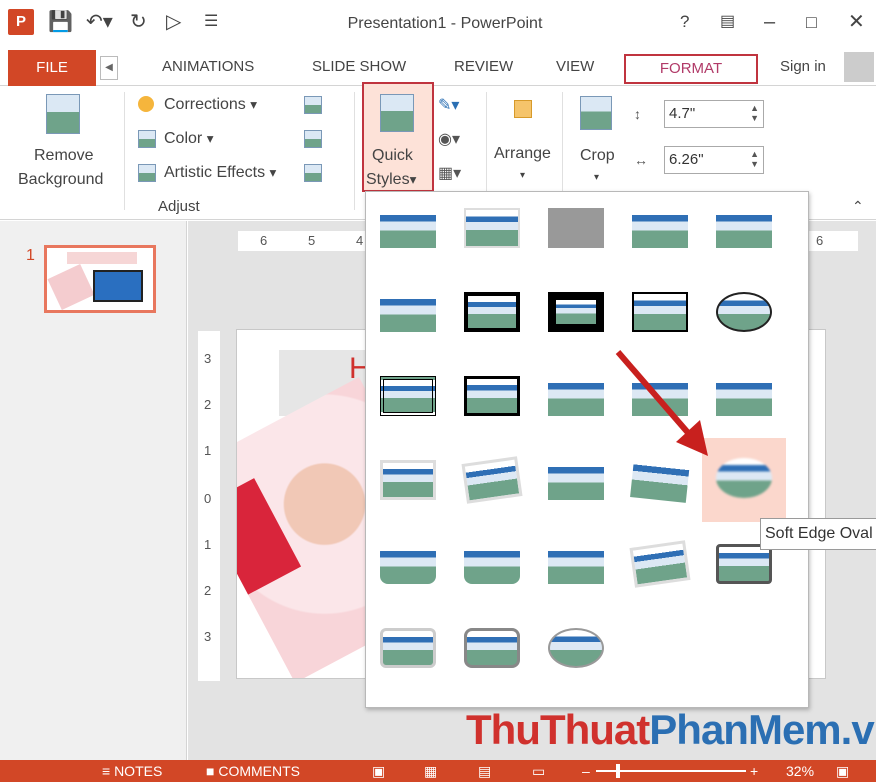  What do you see at coordinates (714, 114) in the screenshot?
I see `height-spinner: 4.7" ▲ ▼` at bounding box center [714, 114].